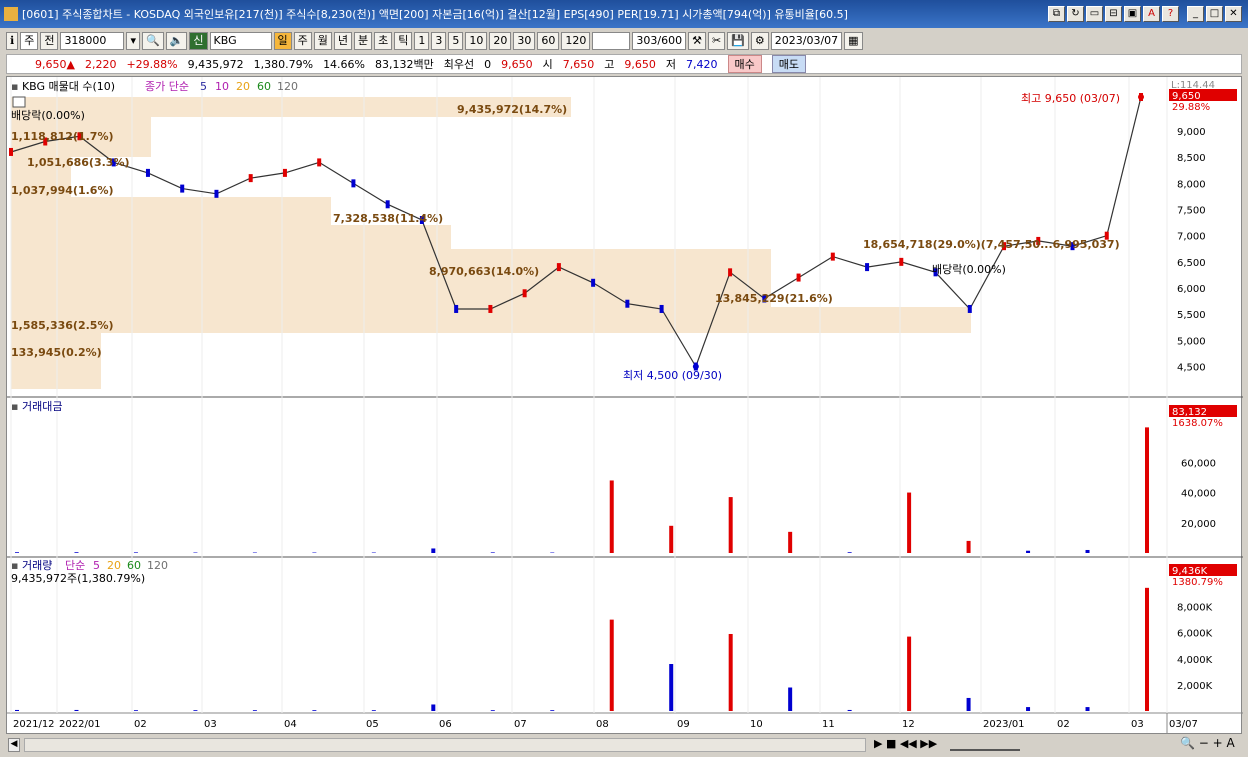 Image resolution: width=1248 pixels, height=757 pixels. What do you see at coordinates (176, 41) in the screenshot?
I see `speaker-icon: 🔈` at bounding box center [176, 41].